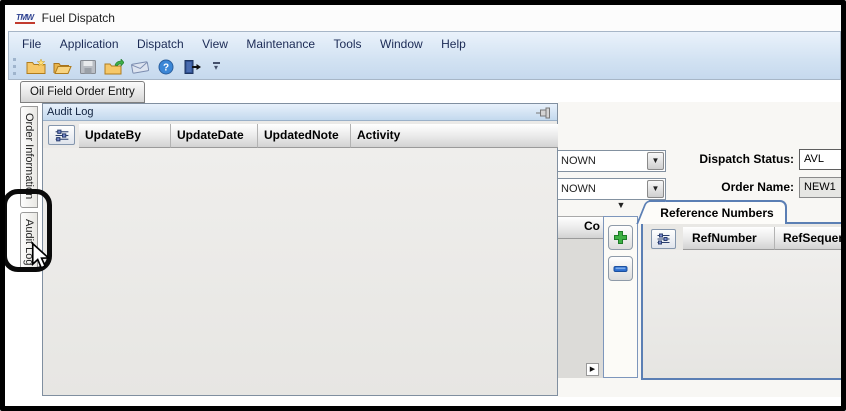  I want to click on new-button, so click(36, 67).